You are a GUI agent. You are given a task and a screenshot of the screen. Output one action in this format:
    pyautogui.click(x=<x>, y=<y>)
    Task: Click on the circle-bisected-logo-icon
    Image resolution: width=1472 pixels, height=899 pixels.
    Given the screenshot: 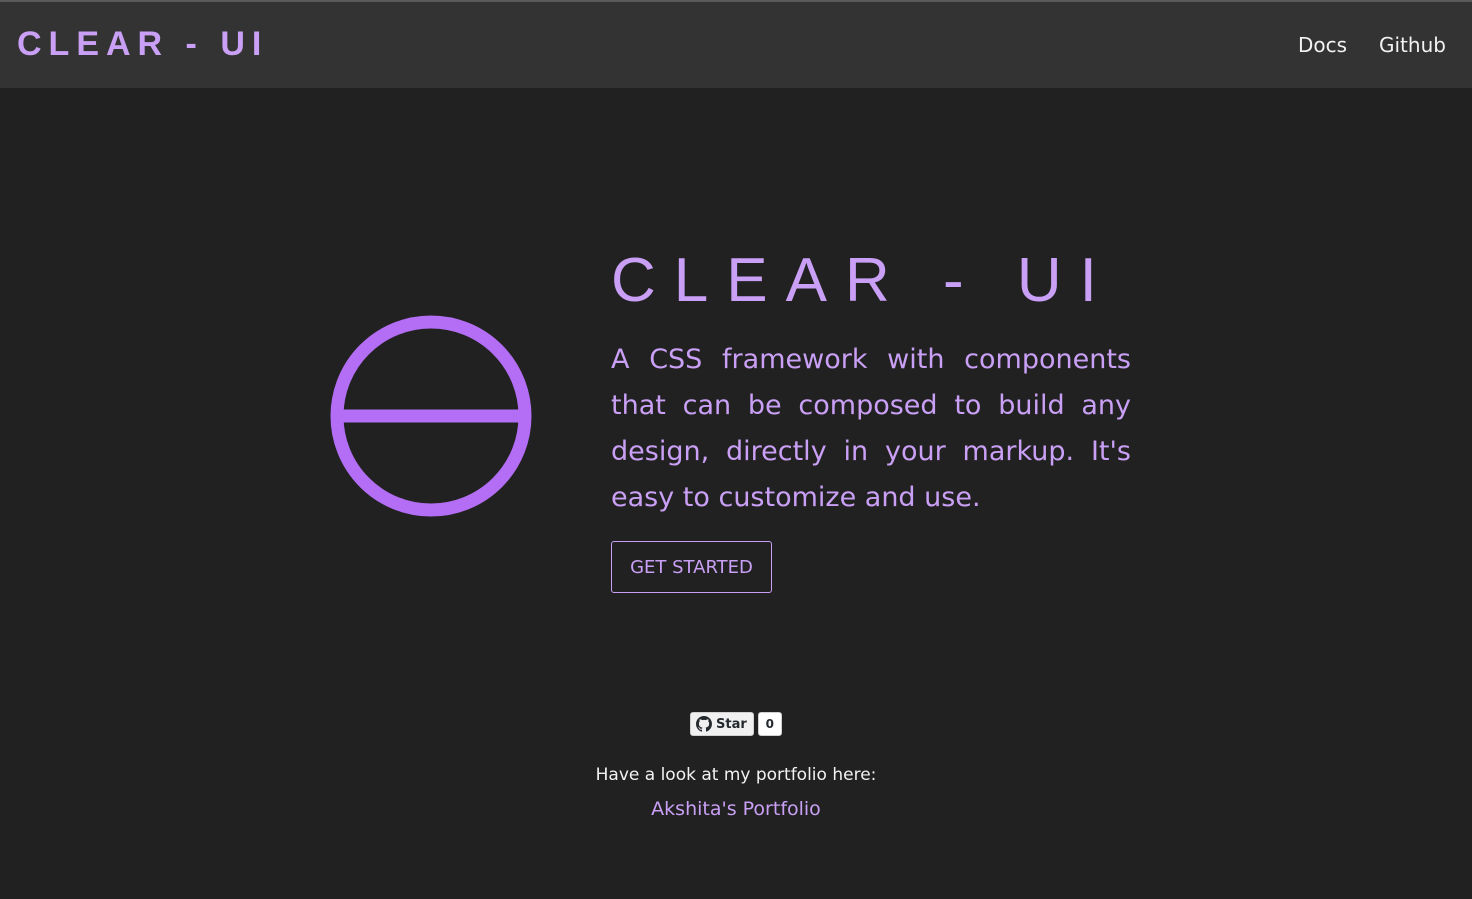 What is the action you would take?
    pyautogui.click(x=431, y=416)
    